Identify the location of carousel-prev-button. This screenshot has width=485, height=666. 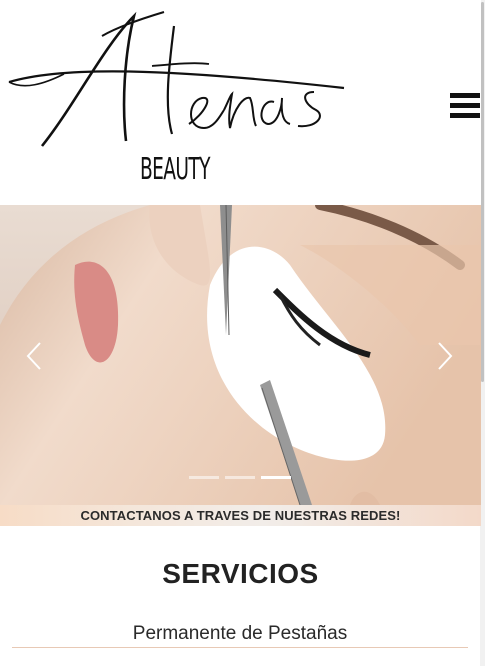
(34, 356).